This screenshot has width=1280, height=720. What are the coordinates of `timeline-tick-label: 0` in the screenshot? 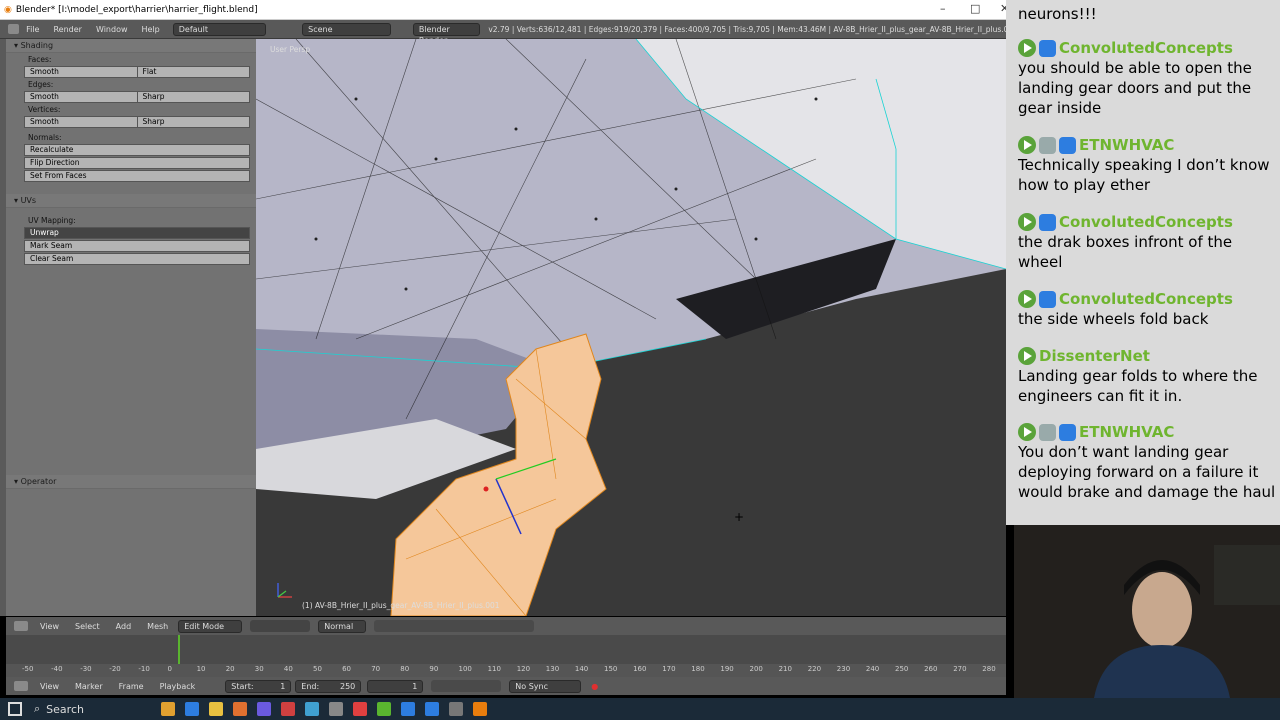 It's located at (169, 669).